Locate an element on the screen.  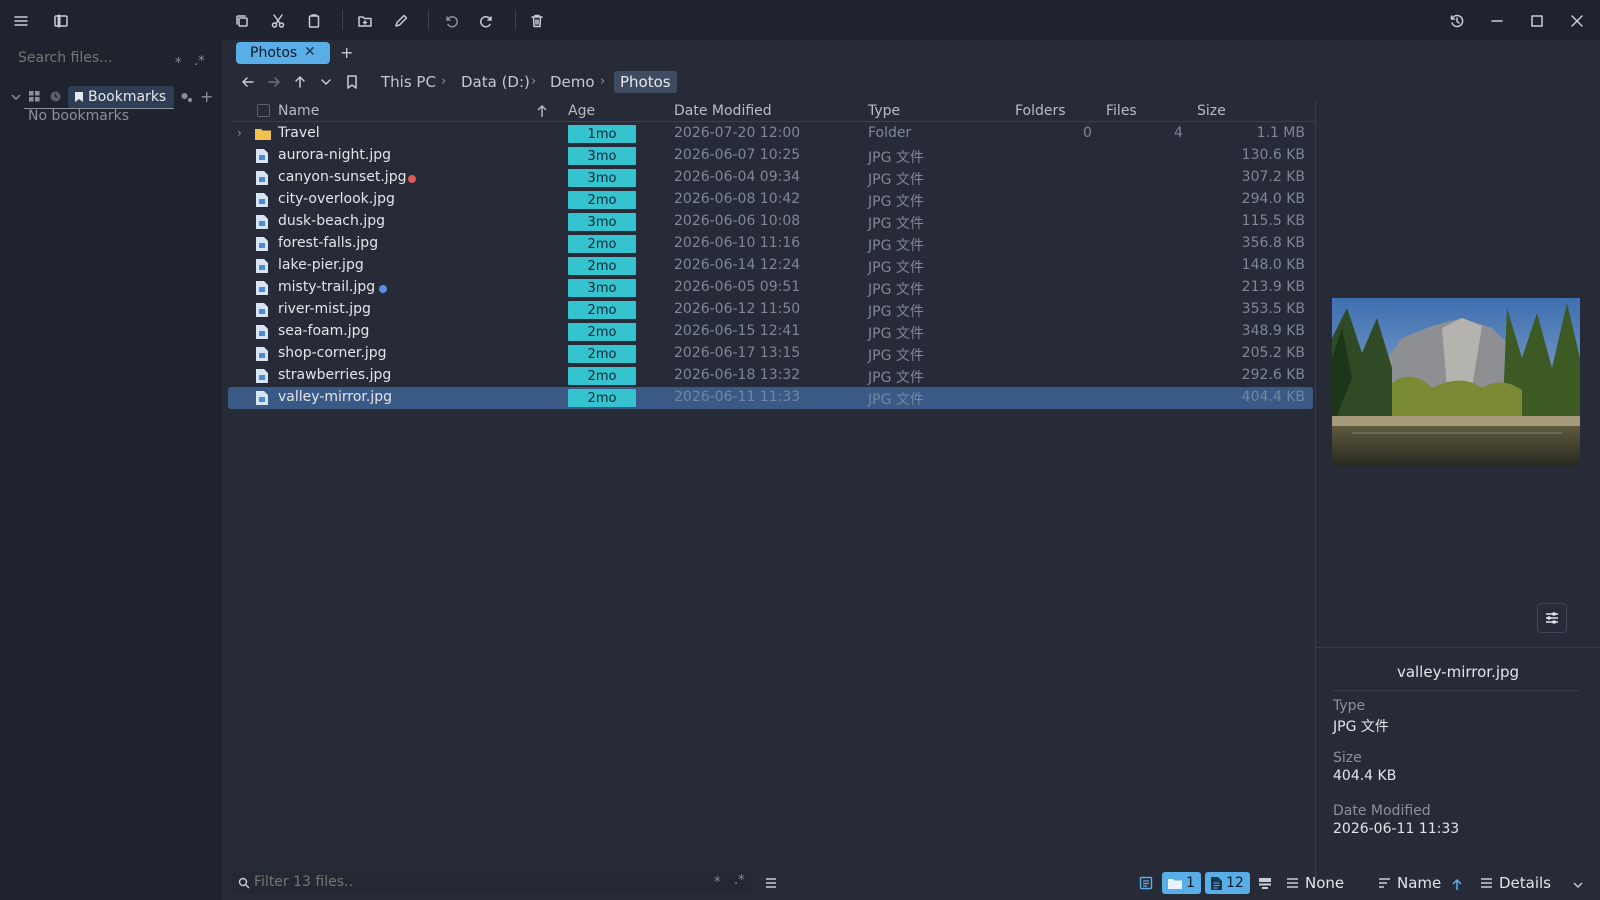
folder-count-badge: 1 is located at coordinates (1181, 883).